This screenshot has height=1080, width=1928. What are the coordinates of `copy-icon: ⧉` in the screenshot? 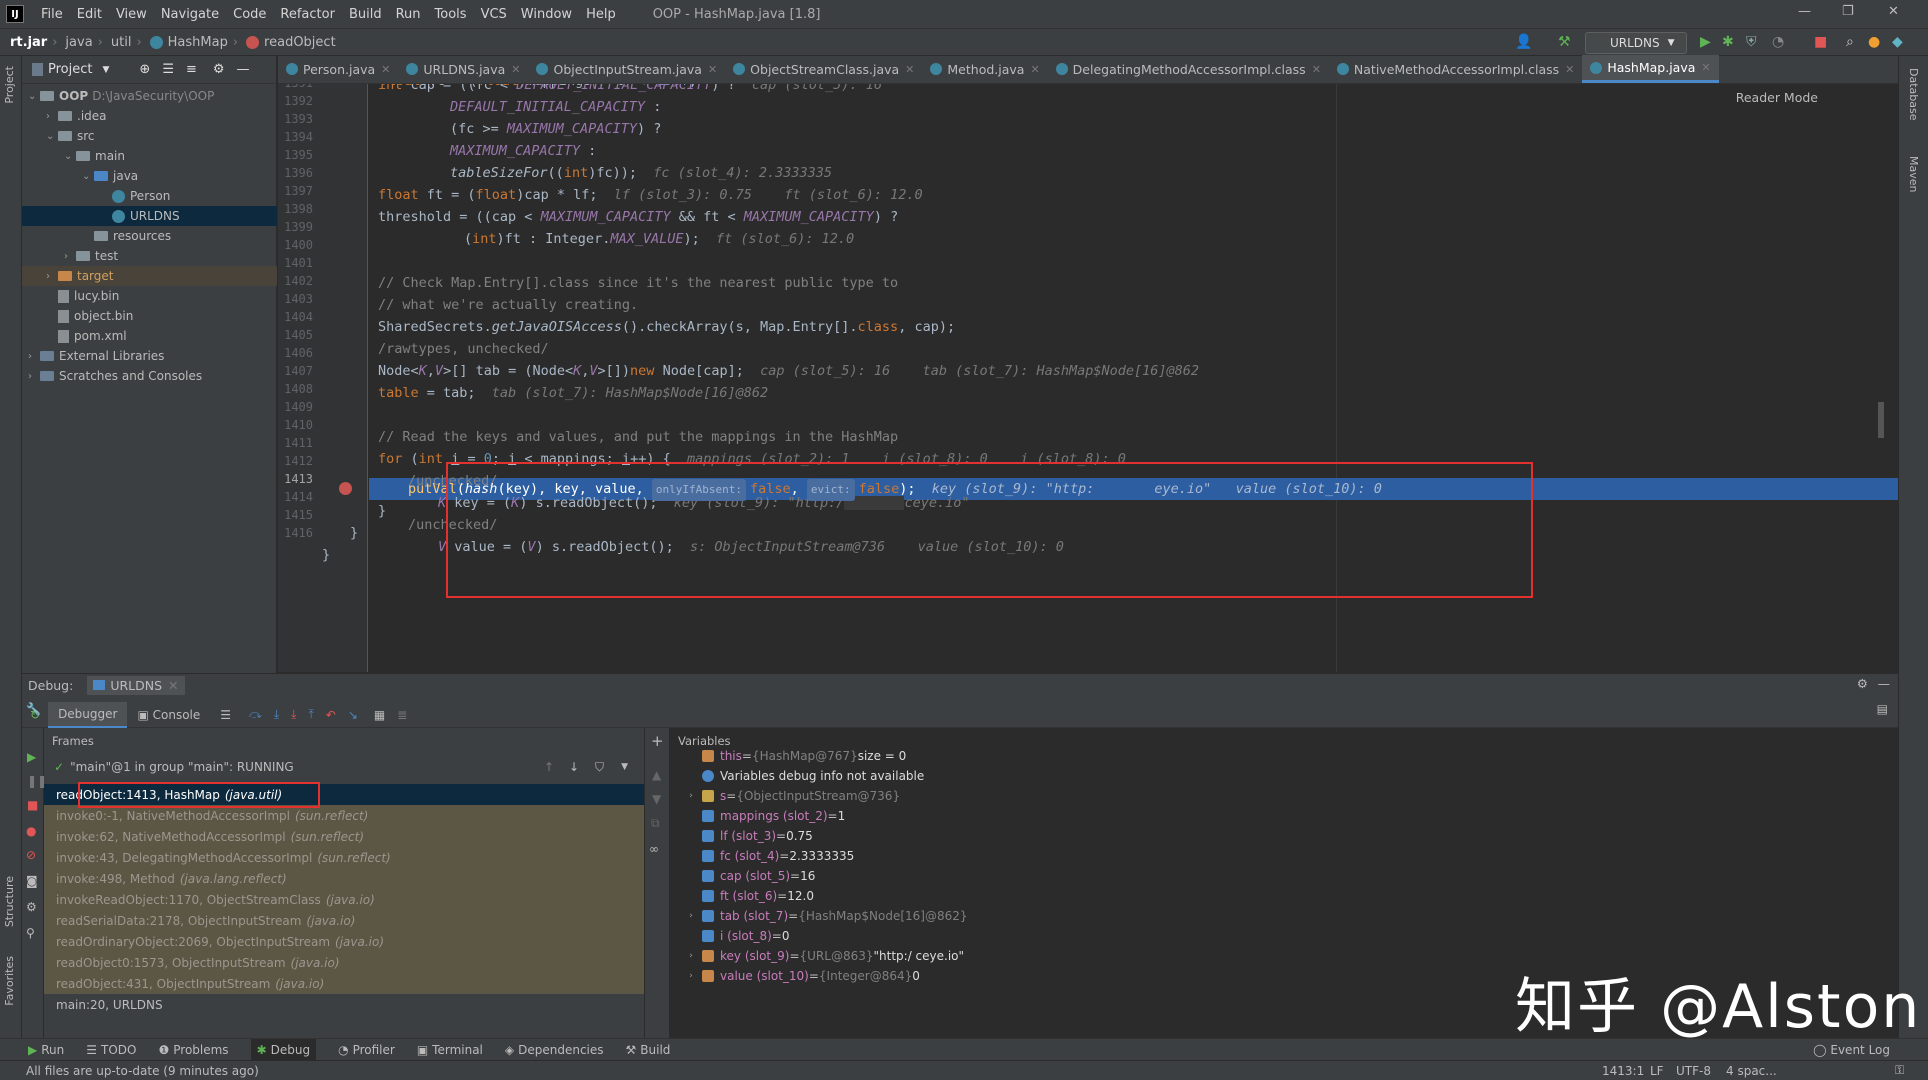 It's located at (655, 823).